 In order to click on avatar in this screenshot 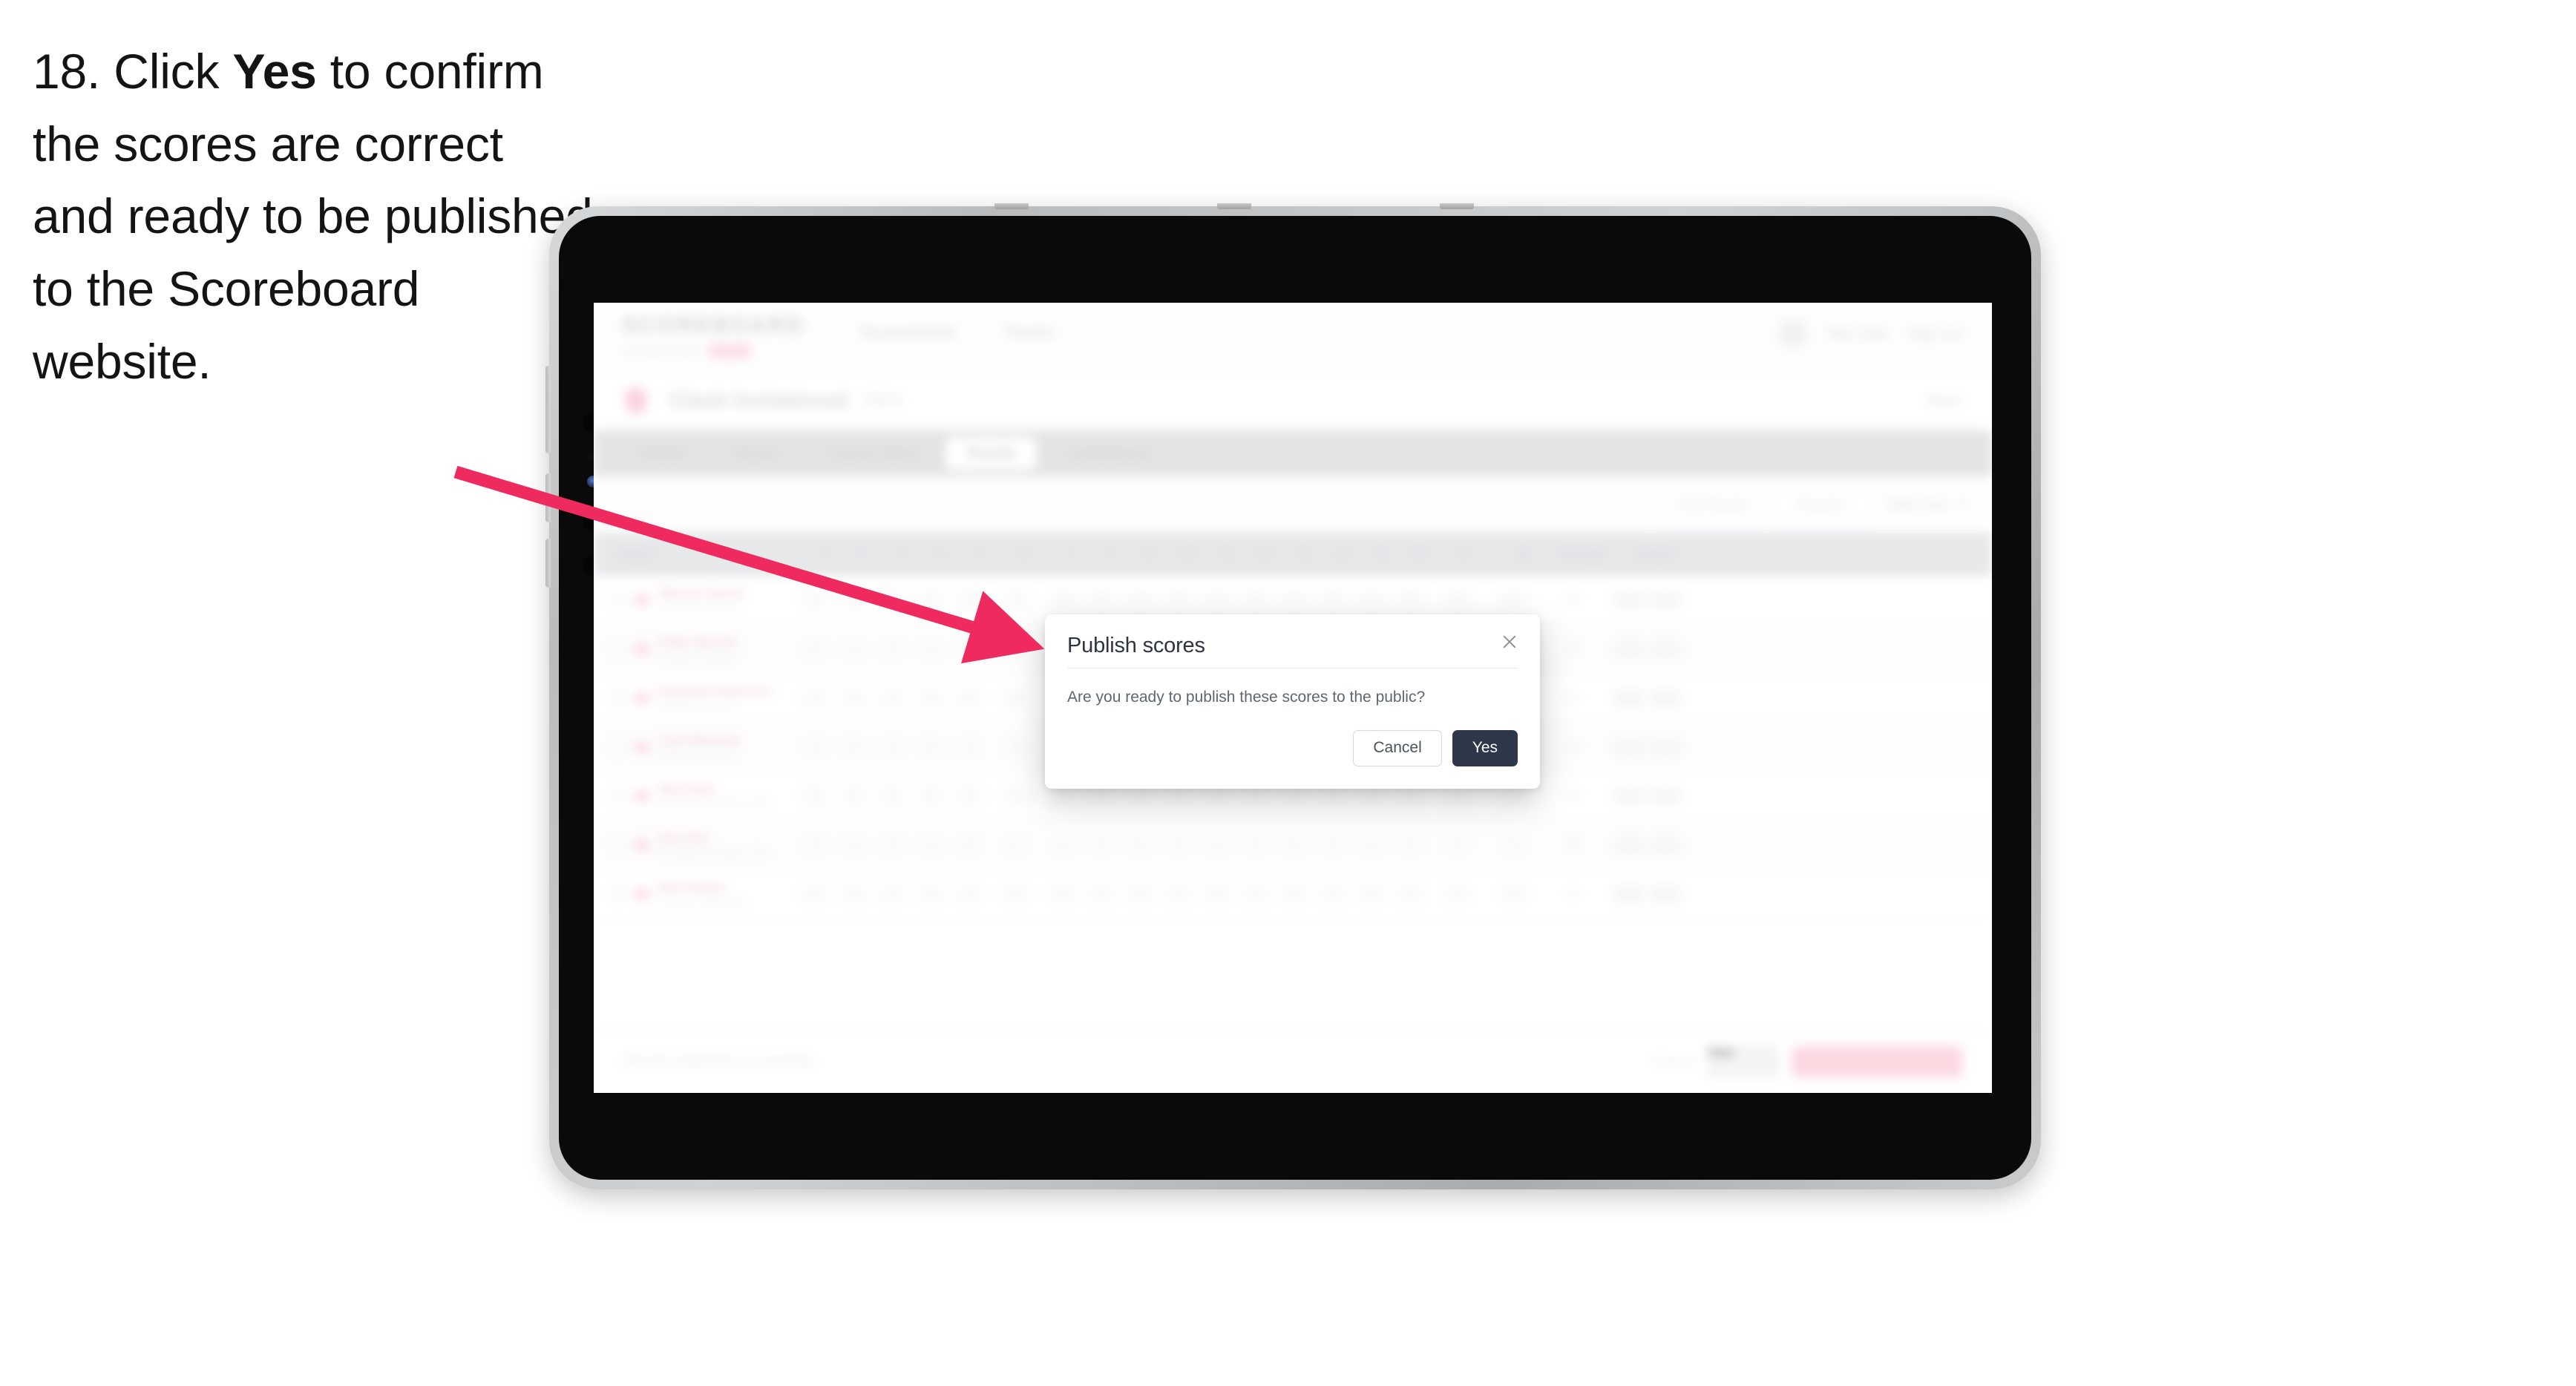, I will do `click(1794, 334)`.